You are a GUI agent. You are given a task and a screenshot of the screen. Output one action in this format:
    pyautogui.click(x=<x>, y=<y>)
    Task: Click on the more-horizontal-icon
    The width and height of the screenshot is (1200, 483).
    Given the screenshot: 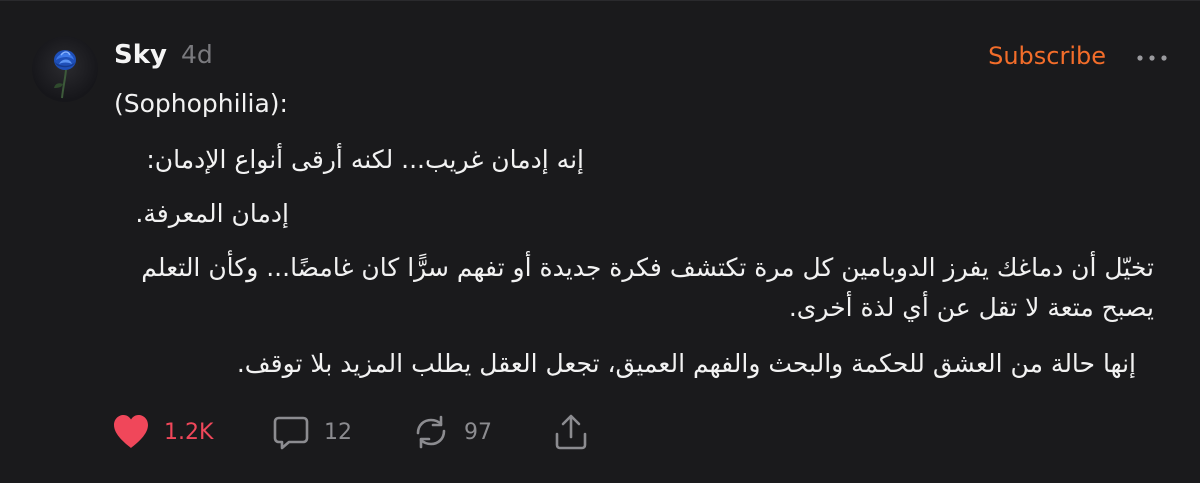 What is the action you would take?
    pyautogui.click(x=1152, y=58)
    